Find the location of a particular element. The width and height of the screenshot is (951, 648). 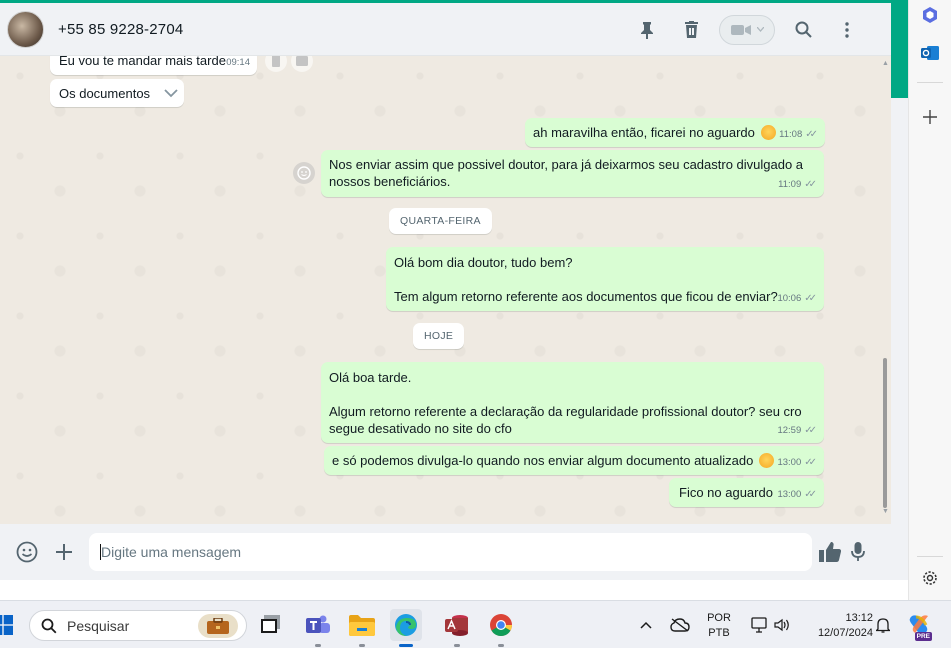

network-icon is located at coordinates (759, 625).